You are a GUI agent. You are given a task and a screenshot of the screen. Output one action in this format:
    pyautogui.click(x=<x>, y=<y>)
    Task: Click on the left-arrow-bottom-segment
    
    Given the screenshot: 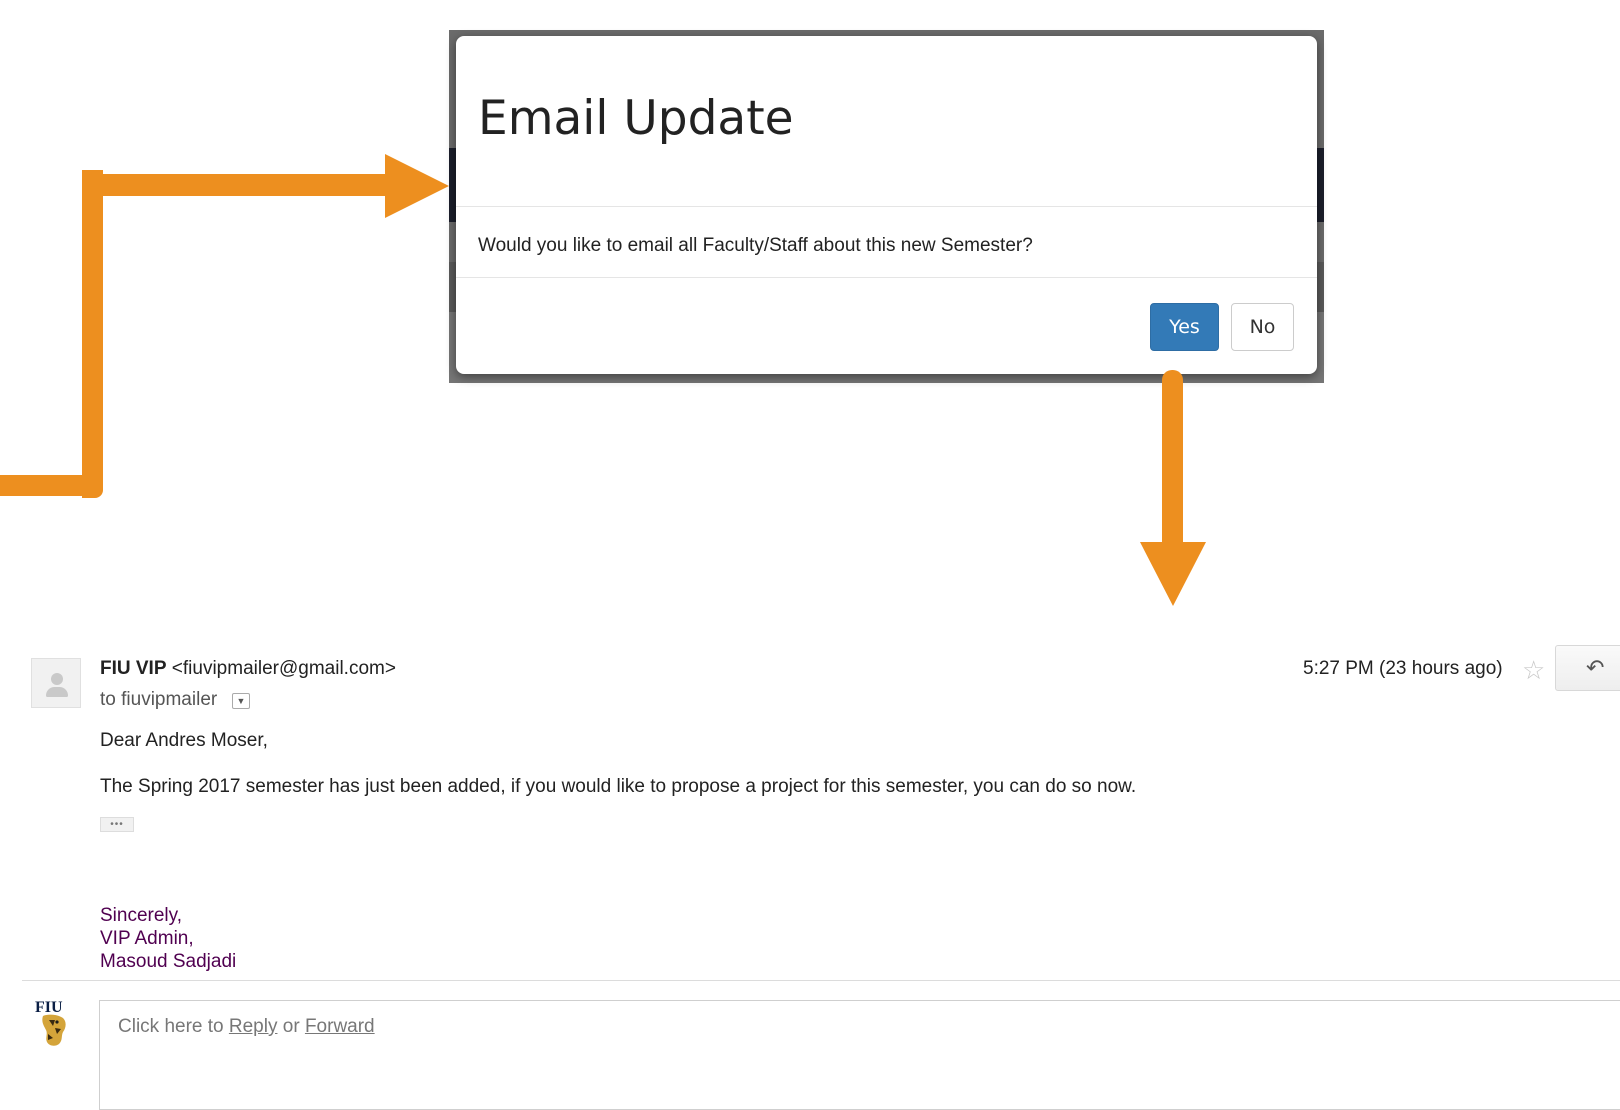 What is the action you would take?
    pyautogui.click(x=51, y=485)
    